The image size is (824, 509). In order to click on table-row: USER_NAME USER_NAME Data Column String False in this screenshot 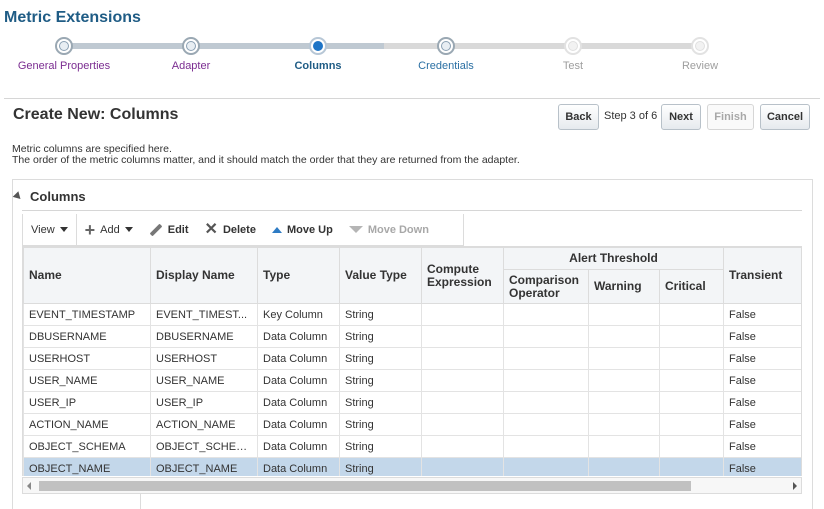, I will do `click(412, 380)`.